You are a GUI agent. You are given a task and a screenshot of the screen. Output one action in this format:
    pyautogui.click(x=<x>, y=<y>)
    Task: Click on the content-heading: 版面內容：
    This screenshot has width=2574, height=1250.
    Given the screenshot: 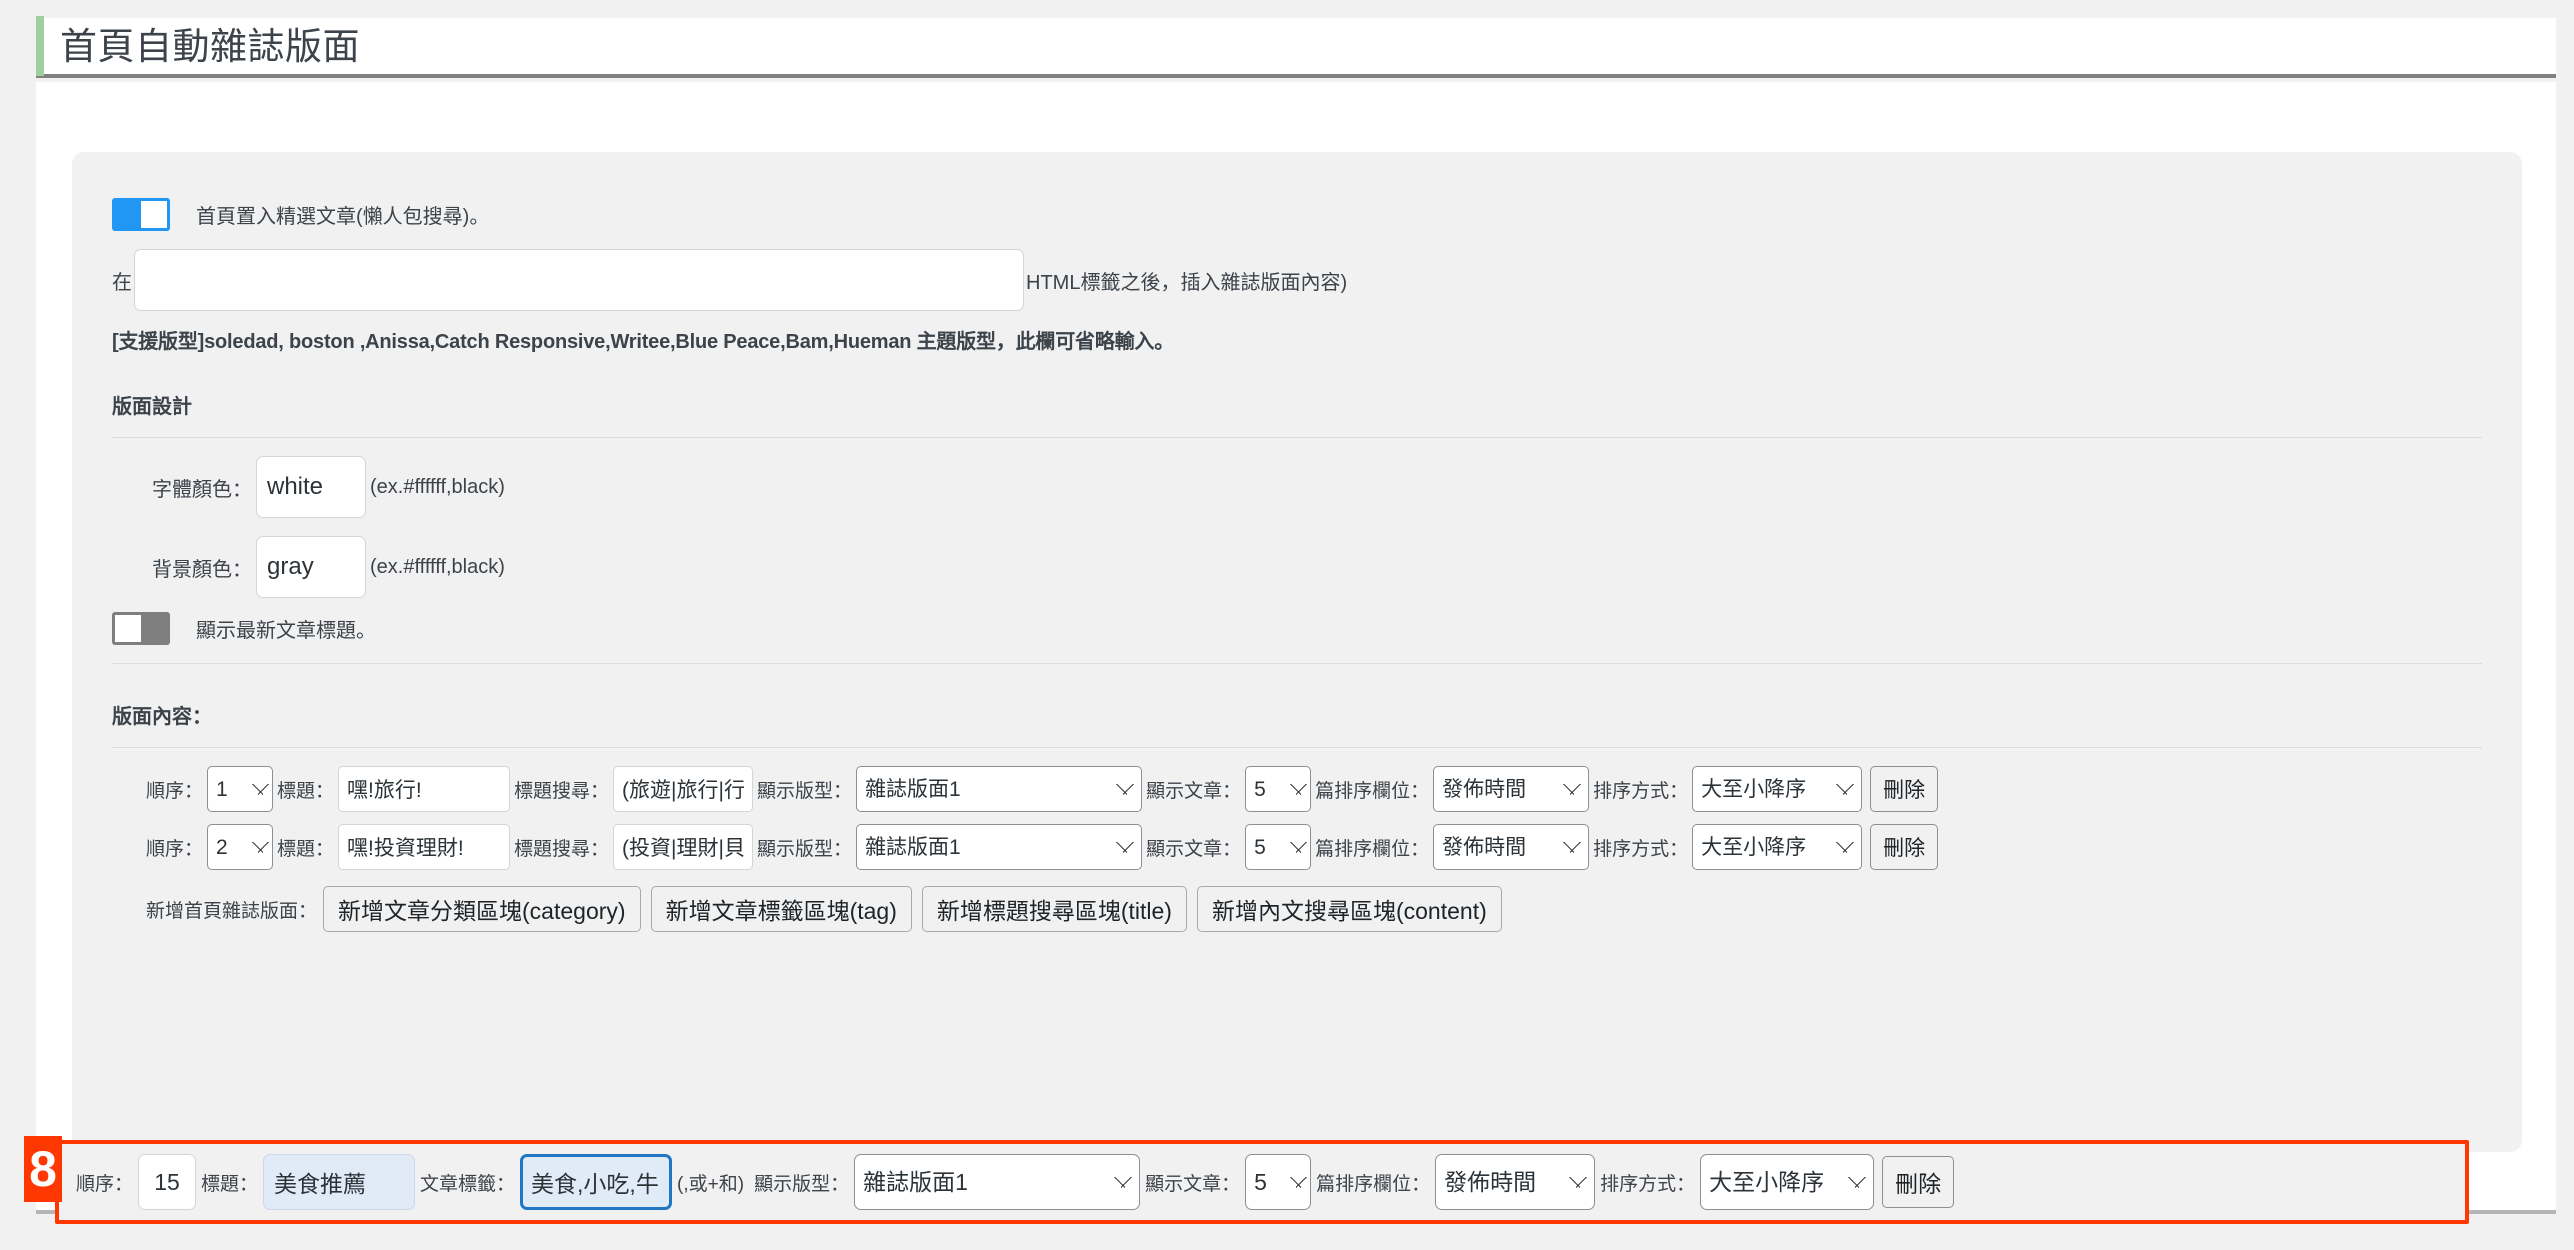 What is the action you would take?
    pyautogui.click(x=162, y=717)
    